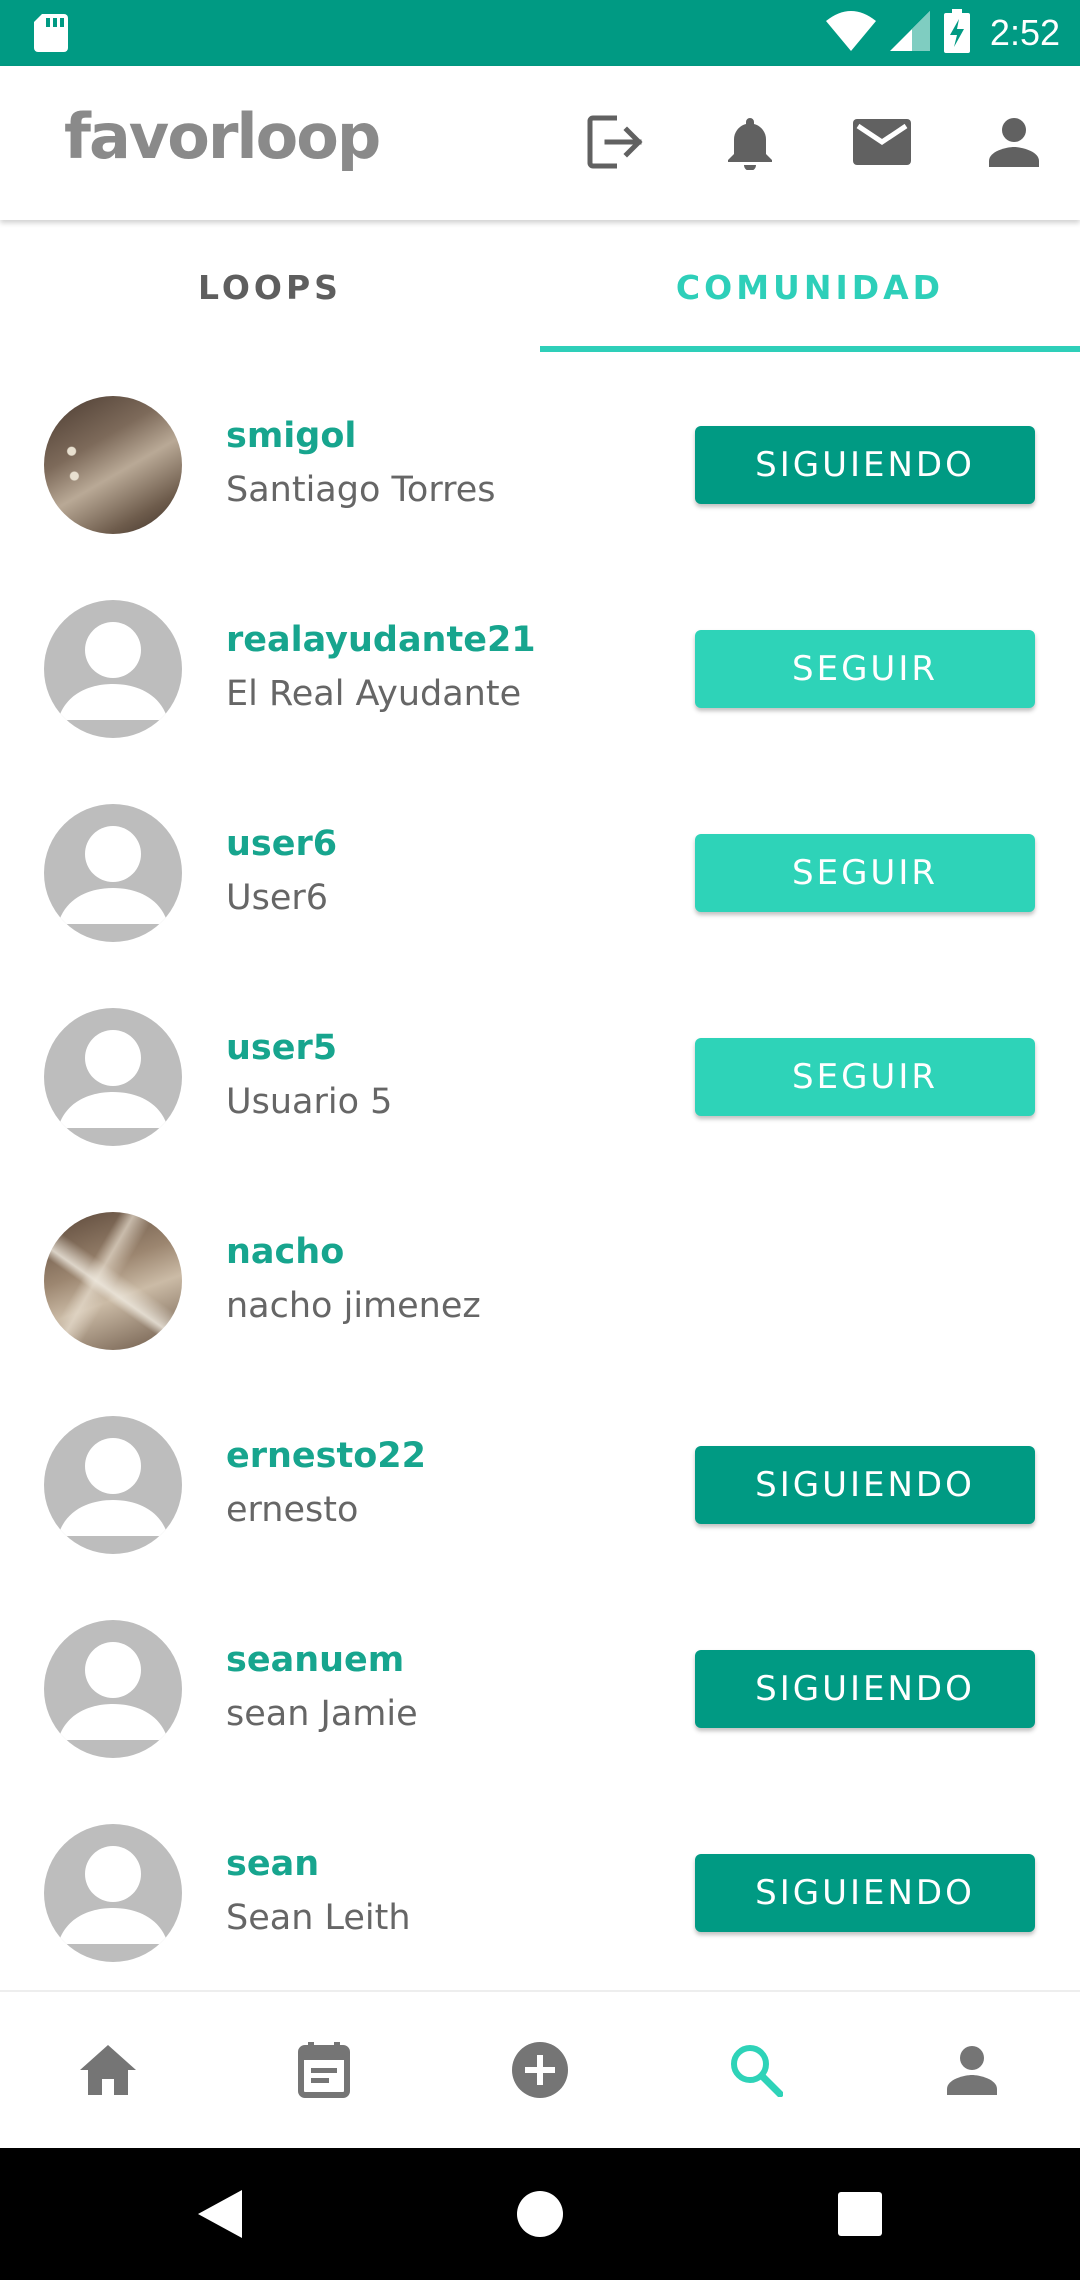  Describe the element at coordinates (540, 1678) in the screenshot. I see `list-item: seanuem sean Jamie SIGUIENDO` at that location.